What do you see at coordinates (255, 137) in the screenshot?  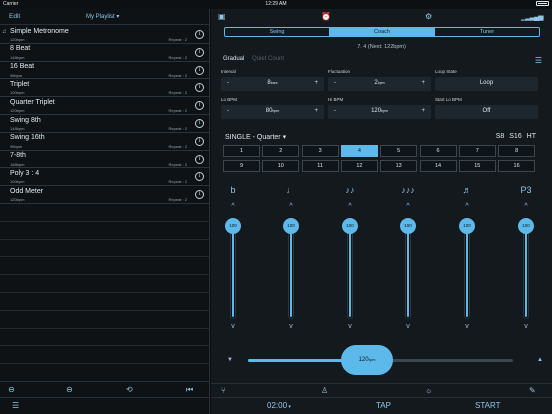 I see `beat-type-selector: SINGLE - Quarter ▾` at bounding box center [255, 137].